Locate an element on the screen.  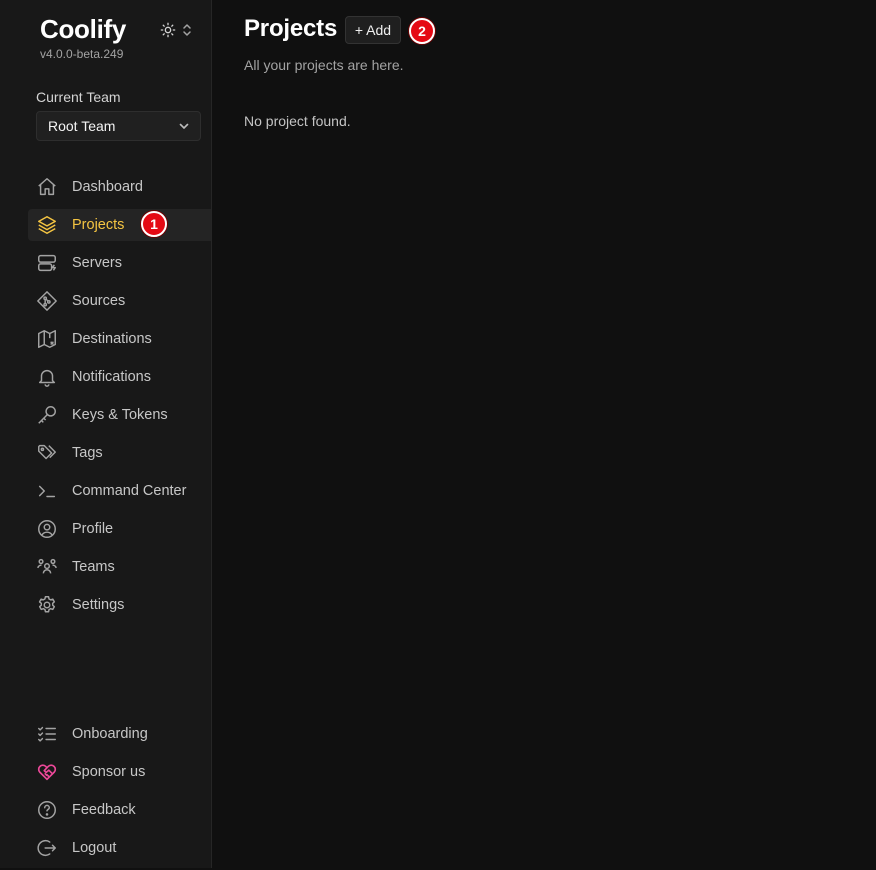
nav-item-label: Keys & Tokens is located at coordinates (120, 415).